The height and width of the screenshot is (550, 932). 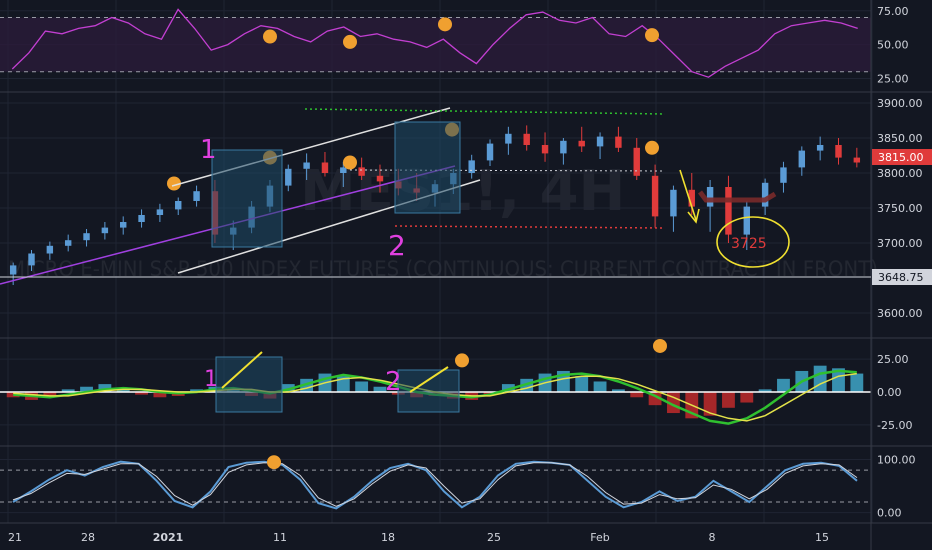 I want to click on level-price-label: 3648.75, so click(x=901, y=277).